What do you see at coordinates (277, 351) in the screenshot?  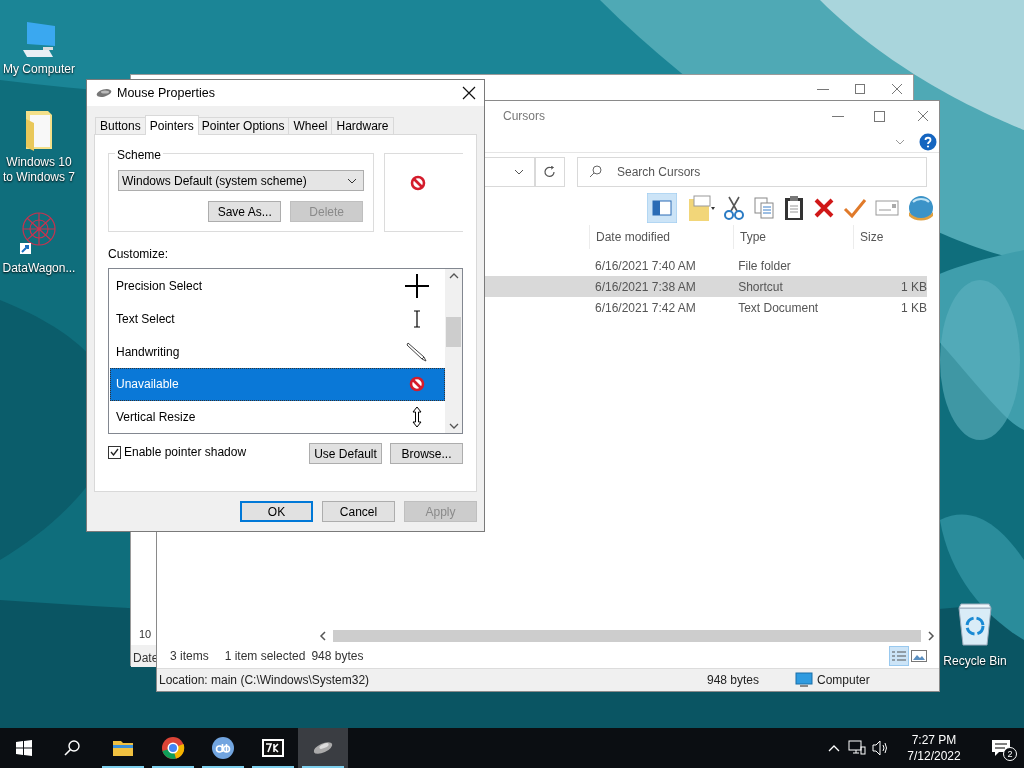 I see `pointer-row: Handwriting` at bounding box center [277, 351].